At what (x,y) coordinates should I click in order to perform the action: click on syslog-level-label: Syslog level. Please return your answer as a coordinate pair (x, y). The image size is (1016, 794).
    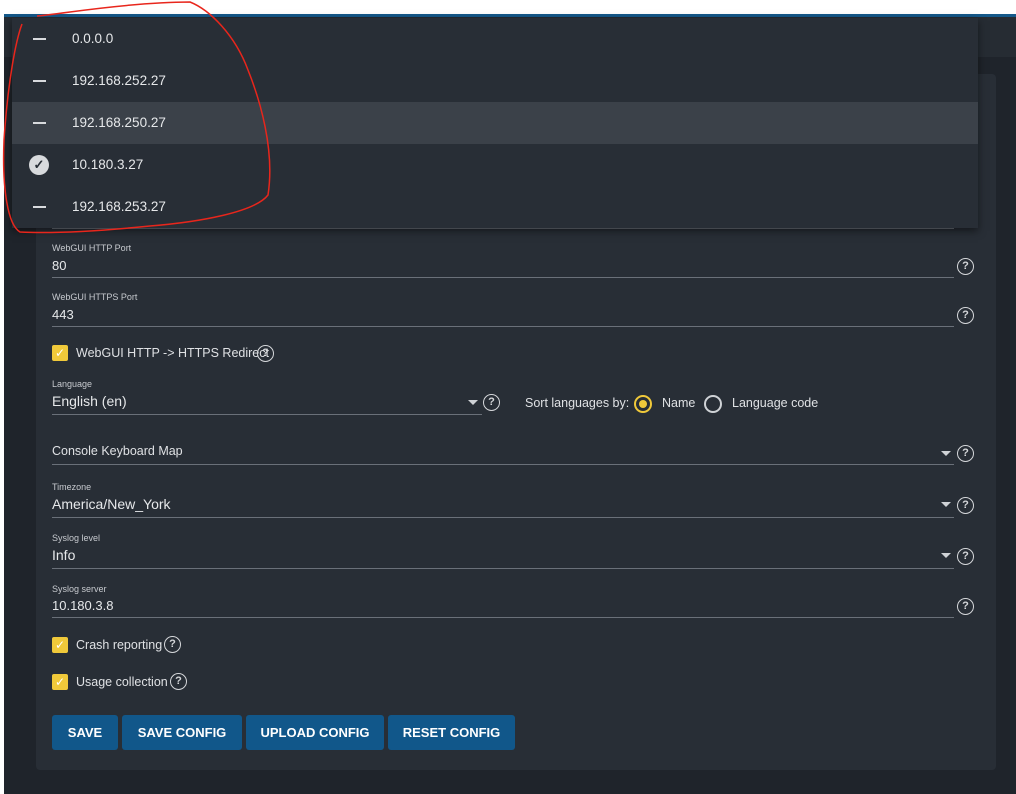
    Looking at the image, I should click on (76, 538).